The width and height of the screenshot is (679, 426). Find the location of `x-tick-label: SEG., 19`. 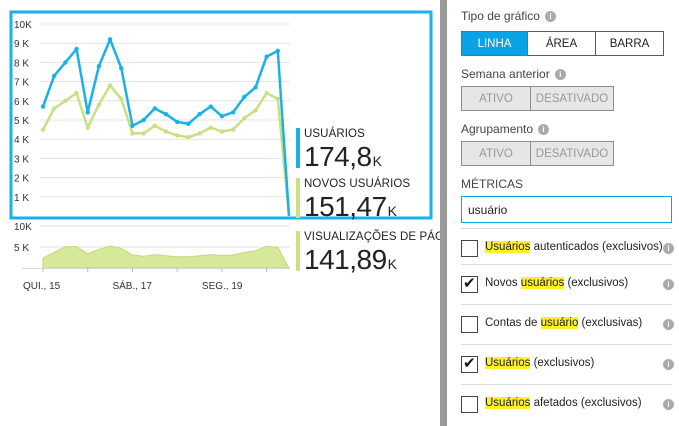

x-tick-label: SEG., 19 is located at coordinates (222, 286).